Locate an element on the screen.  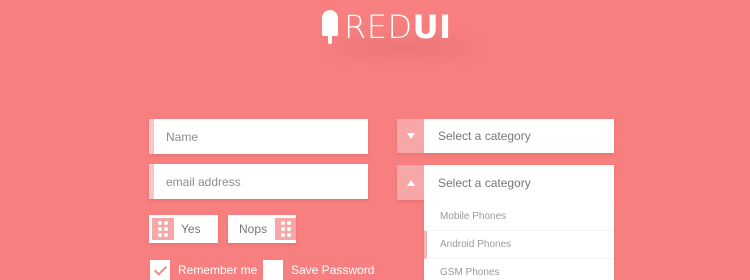
logo: REDUI is located at coordinates (386, 27).